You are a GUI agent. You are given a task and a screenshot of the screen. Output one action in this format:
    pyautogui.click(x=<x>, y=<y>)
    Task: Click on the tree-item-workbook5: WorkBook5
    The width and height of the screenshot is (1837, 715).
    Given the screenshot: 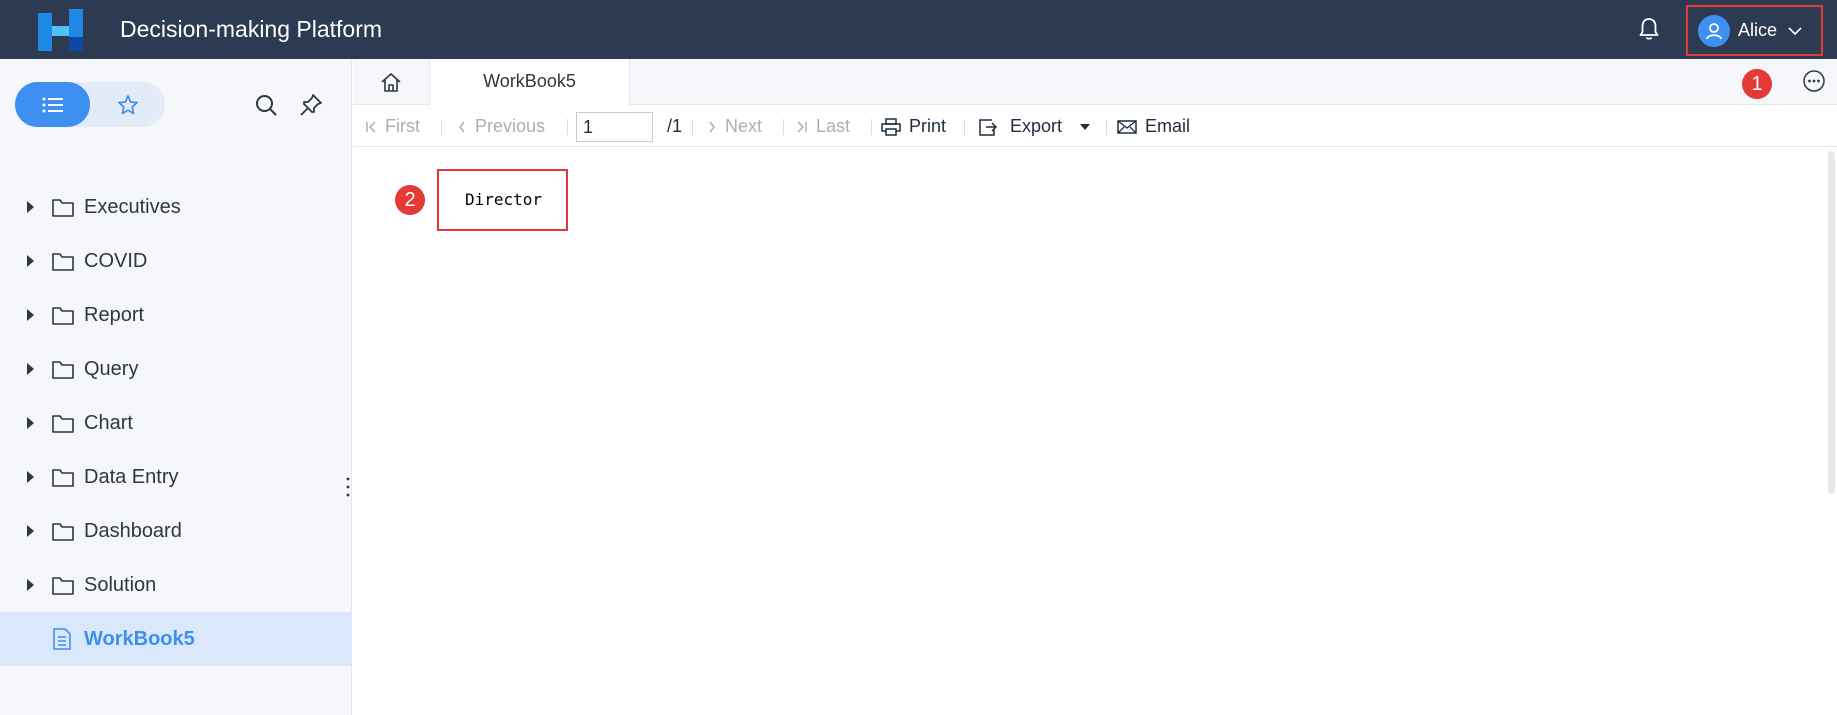 What is the action you would take?
    pyautogui.click(x=176, y=639)
    